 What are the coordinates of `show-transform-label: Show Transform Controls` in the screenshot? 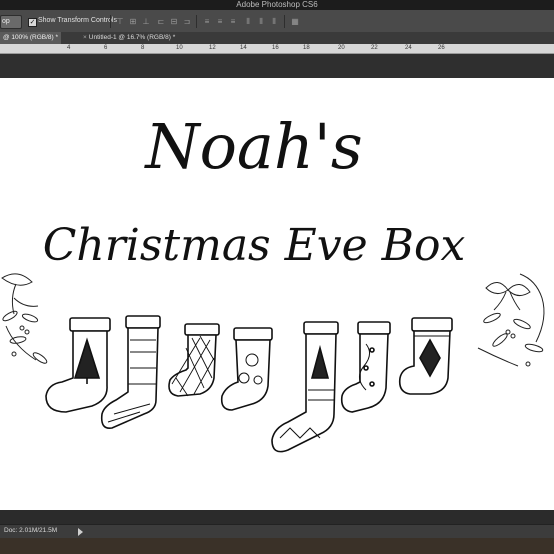 It's located at (77, 20).